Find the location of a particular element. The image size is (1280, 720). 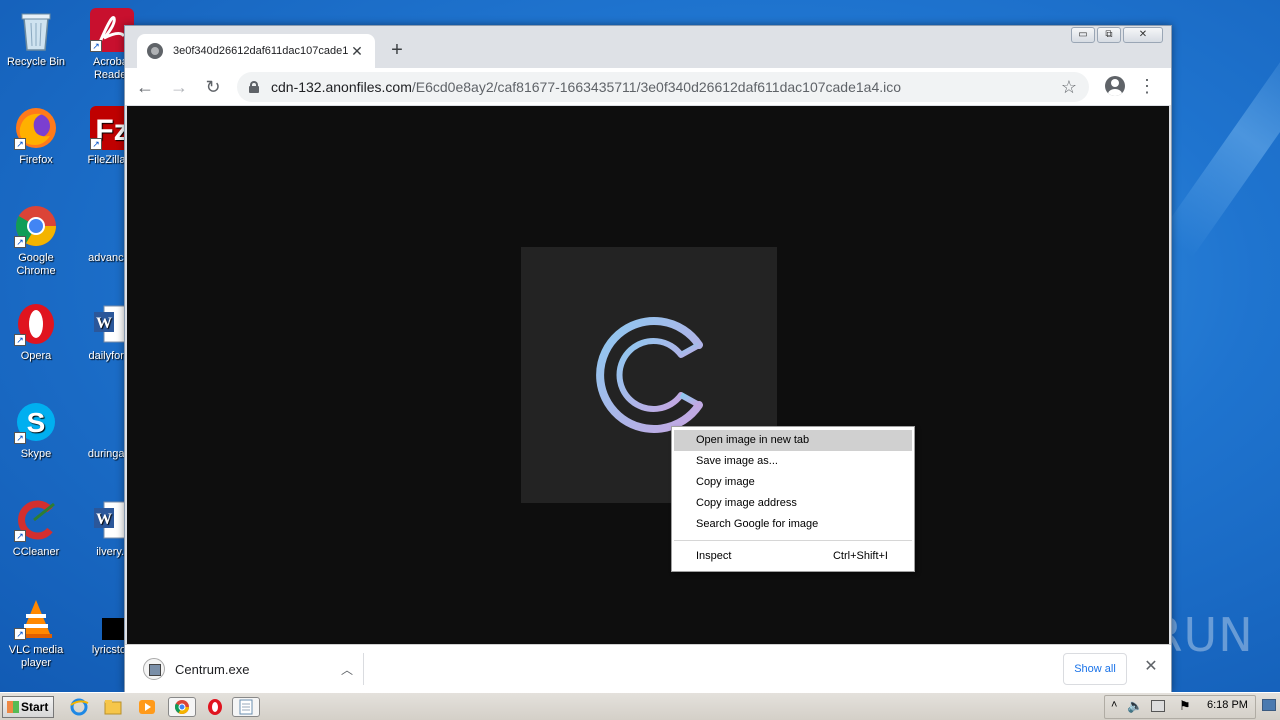

desktop-icon-label: Opera is located at coordinates (36, 356).